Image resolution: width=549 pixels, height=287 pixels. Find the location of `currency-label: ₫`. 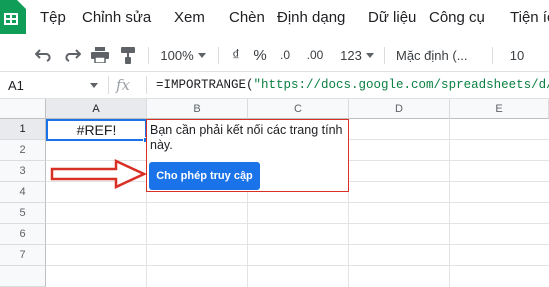

currency-label: ₫ is located at coordinates (236, 55).